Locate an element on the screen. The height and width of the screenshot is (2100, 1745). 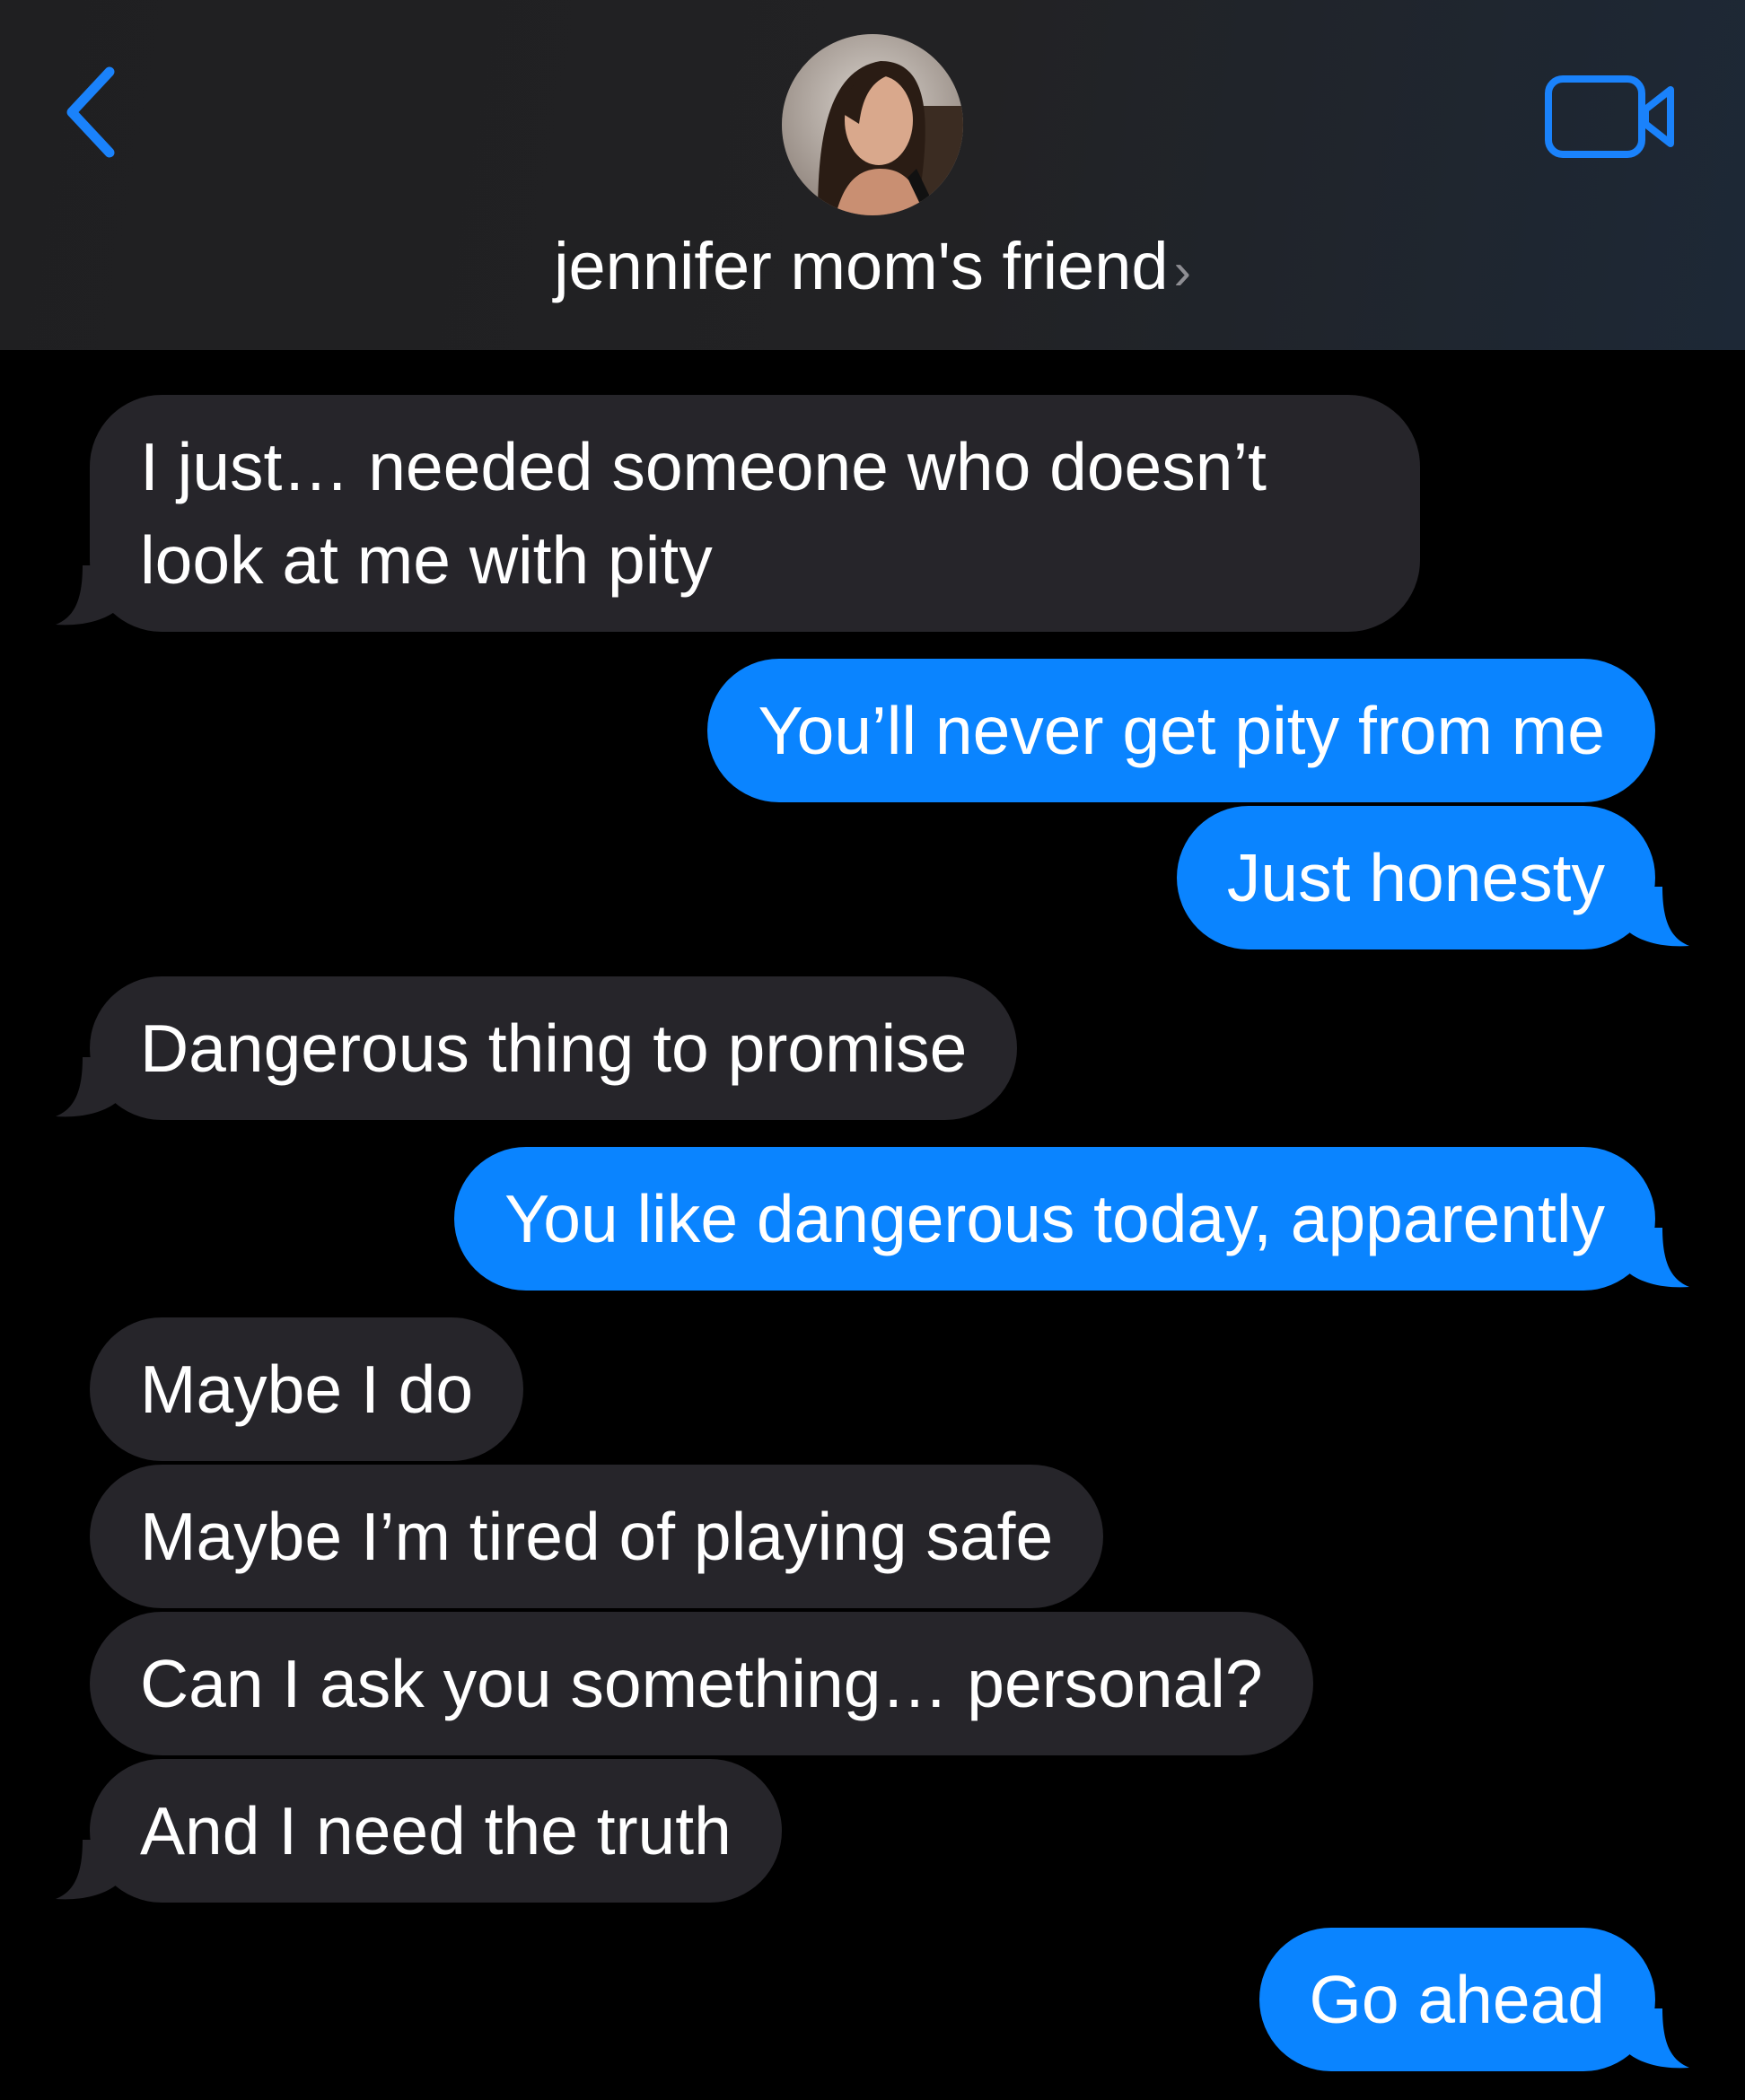
message-text: Go ahead is located at coordinates (1457, 2000).